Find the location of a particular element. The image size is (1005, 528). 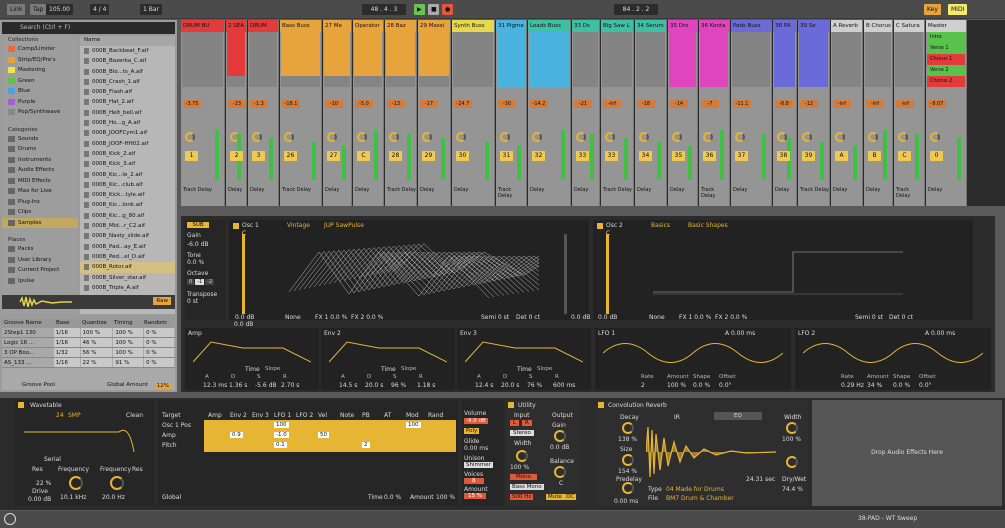

lfo-amount-value: 34 % is located at coordinates (874, 385).